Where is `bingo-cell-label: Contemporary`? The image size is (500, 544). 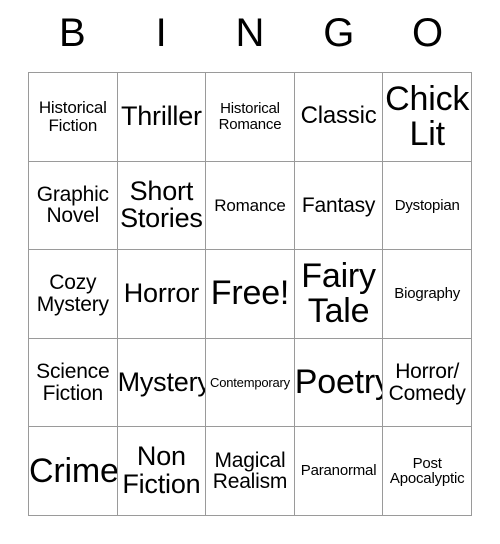
bingo-cell-label: Contemporary is located at coordinates (250, 382).